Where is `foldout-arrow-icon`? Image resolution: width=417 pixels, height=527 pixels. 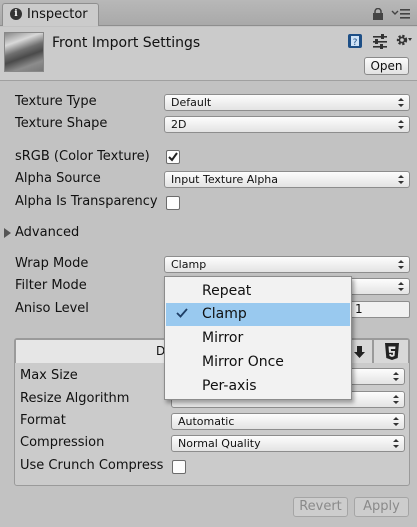 foldout-arrow-icon is located at coordinates (7, 233).